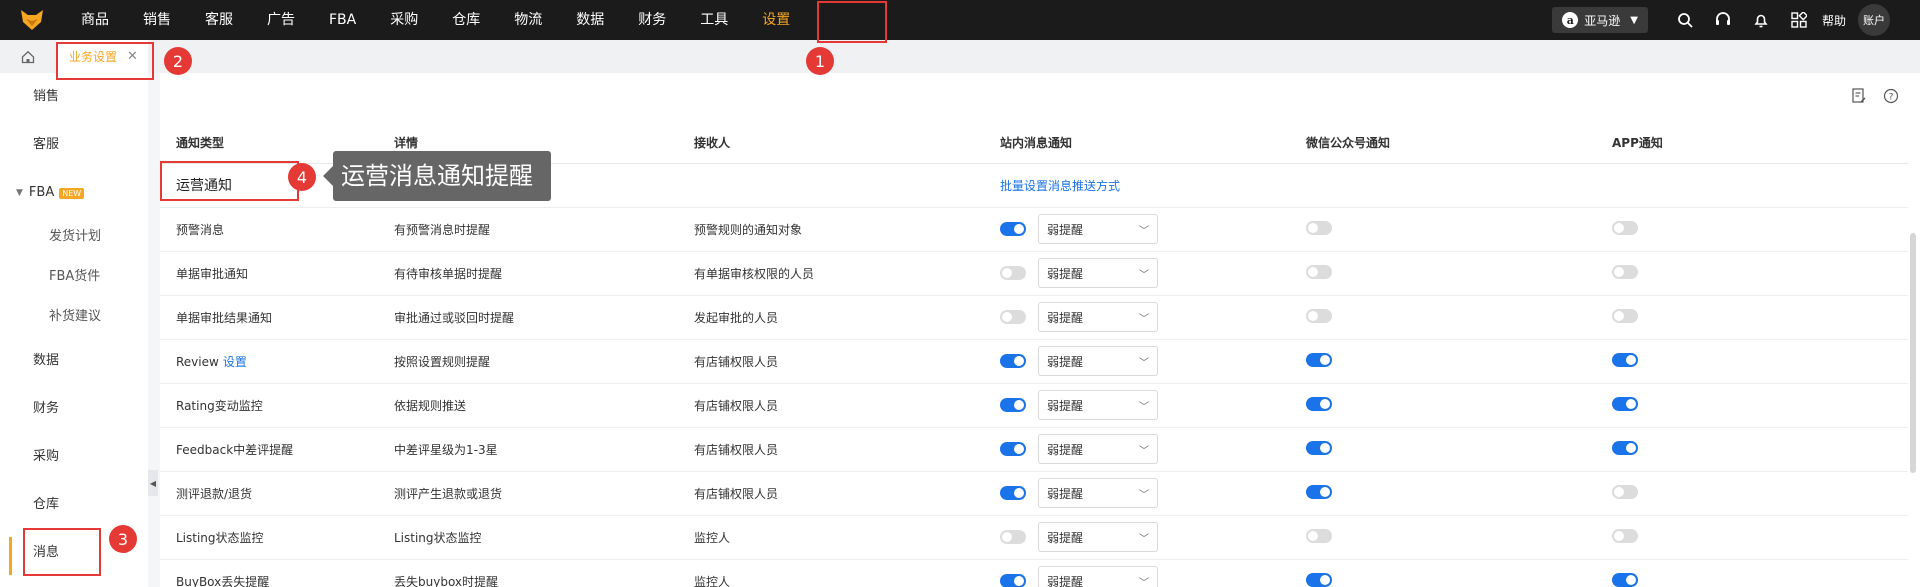 This screenshot has width=1920, height=587. Describe the element at coordinates (776, 20) in the screenshot. I see `nav-settings: 设置` at that location.